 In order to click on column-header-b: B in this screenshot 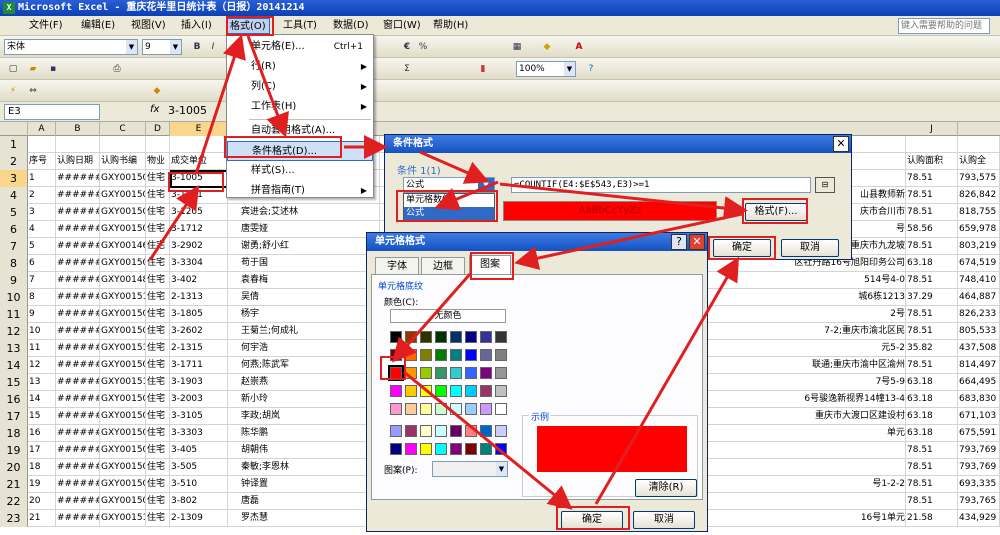, I will do `click(78, 129)`.